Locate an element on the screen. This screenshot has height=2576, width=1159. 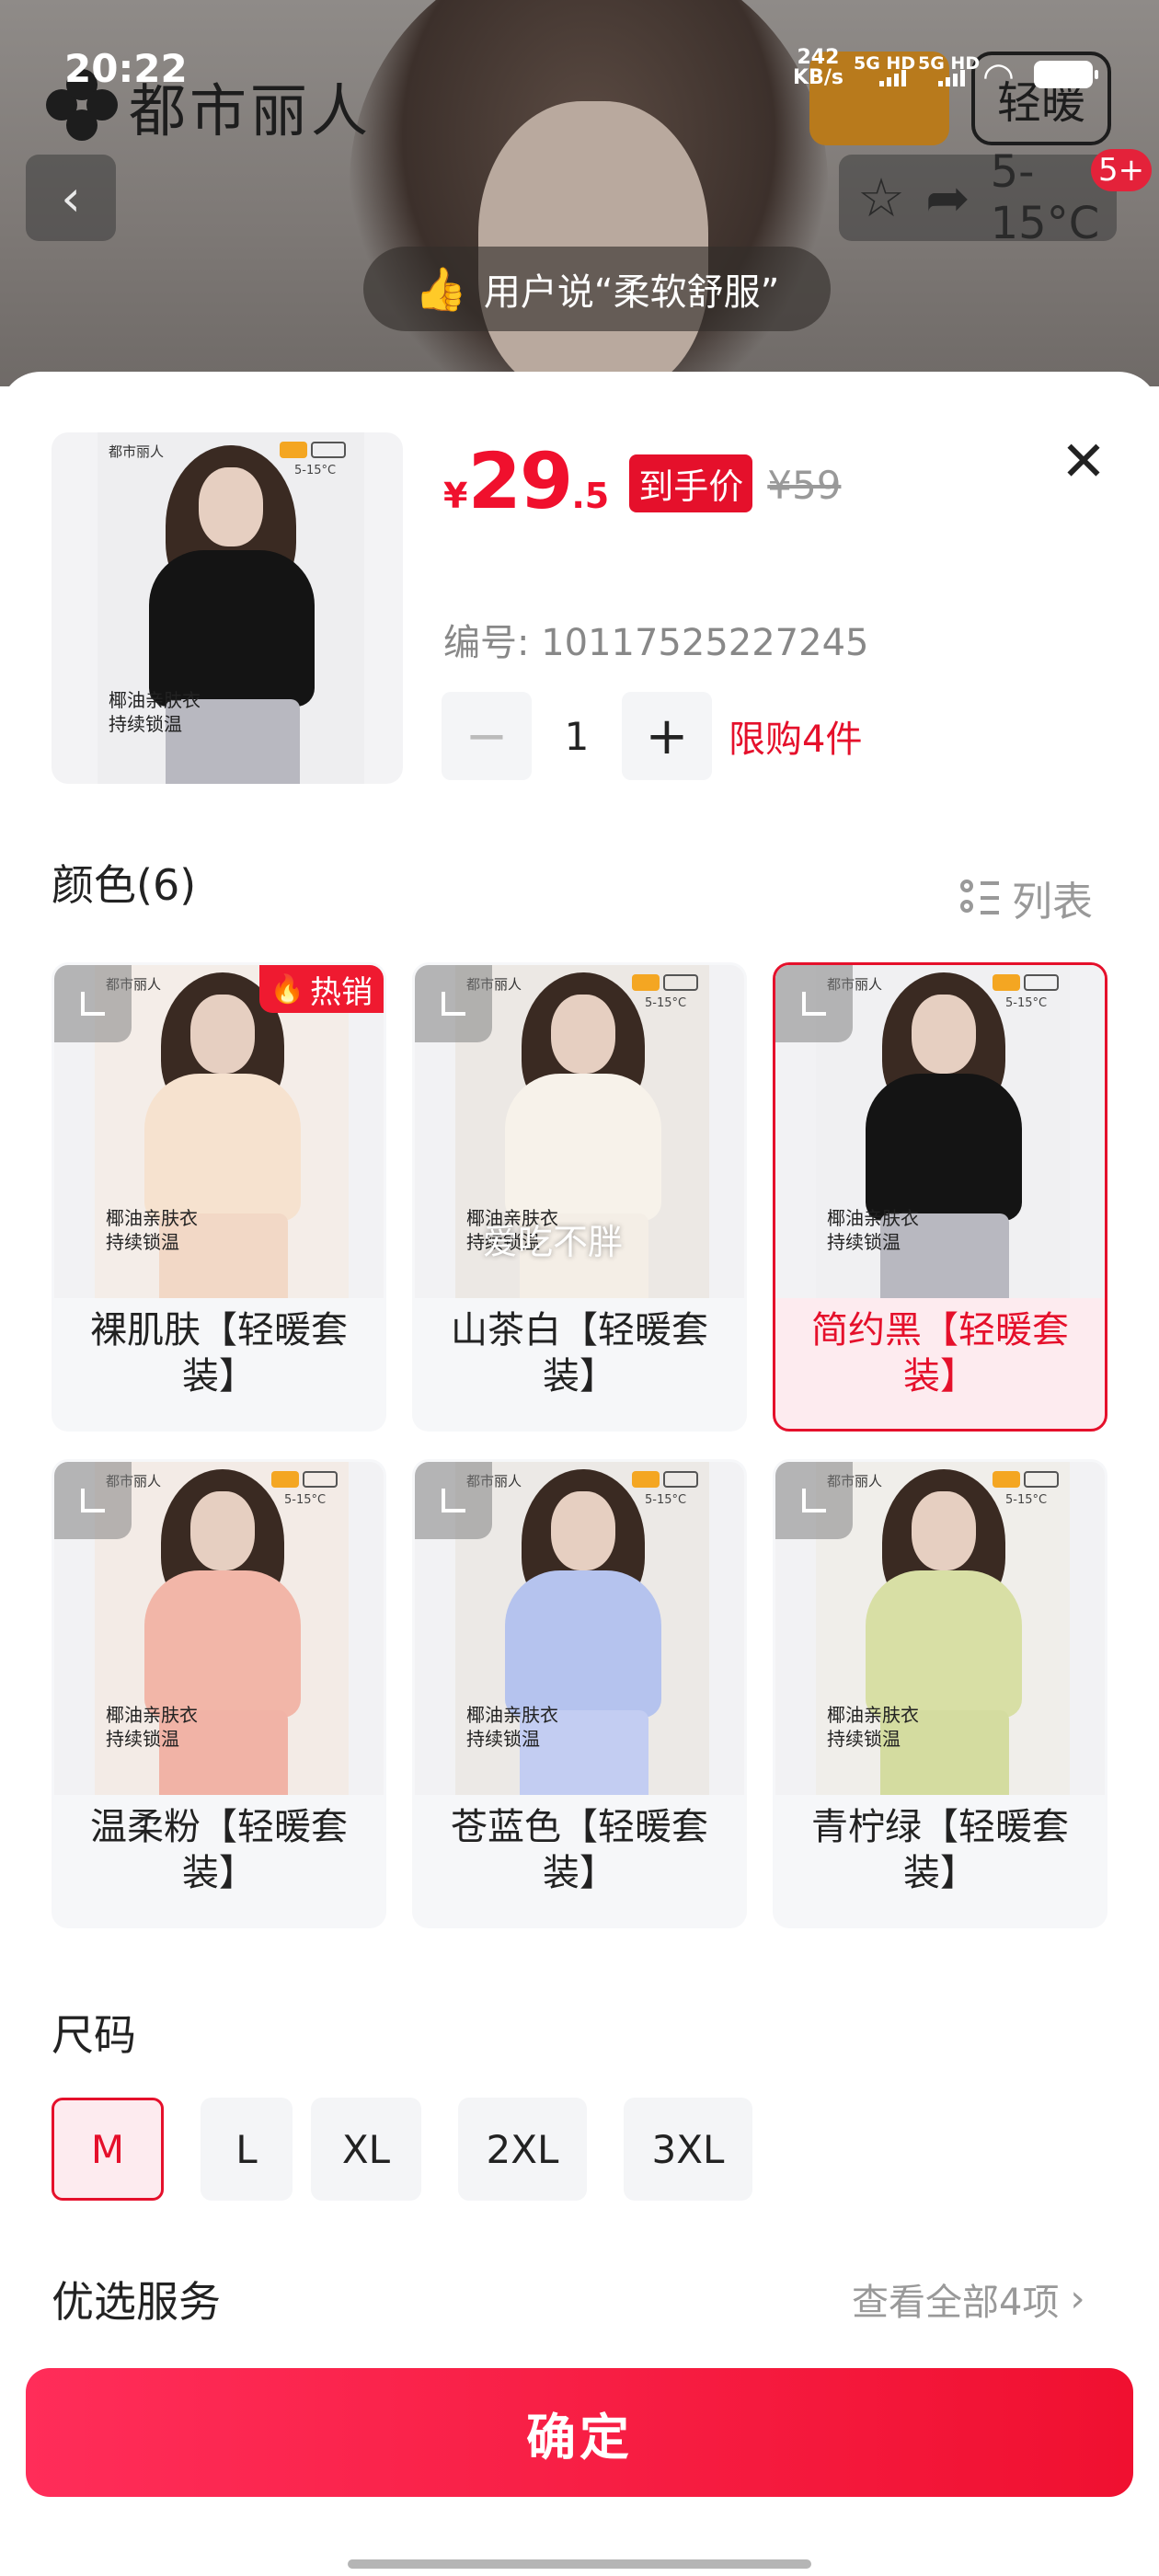
color-option-card: 都市丽人5-15°C椰油亲肤衣持续锁温🔥热销裸肌肤【轻暖套装】 is located at coordinates (219, 1197).